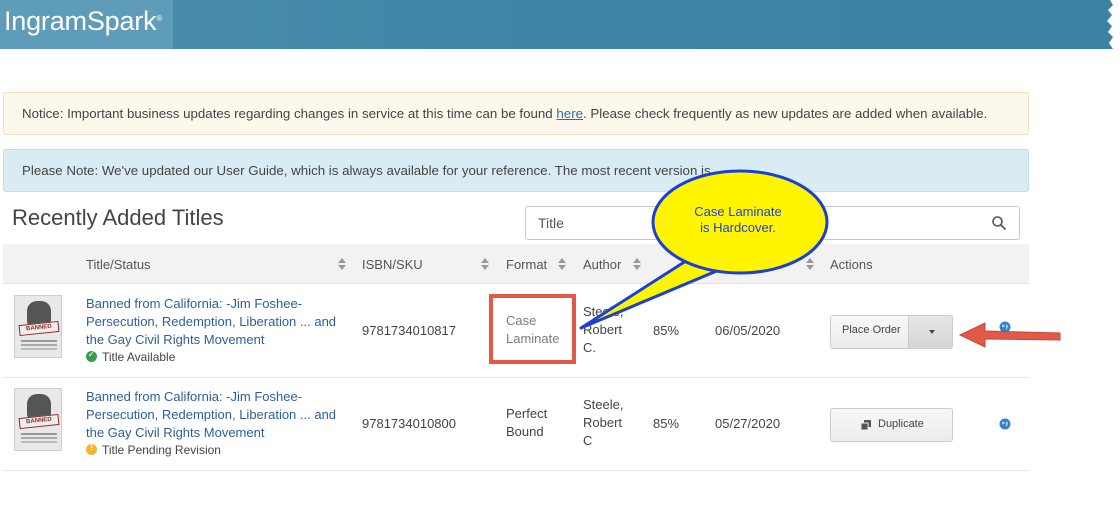 This screenshot has width=1120, height=531. What do you see at coordinates (738, 211) in the screenshot?
I see `callout-line: Case Laminate` at bounding box center [738, 211].